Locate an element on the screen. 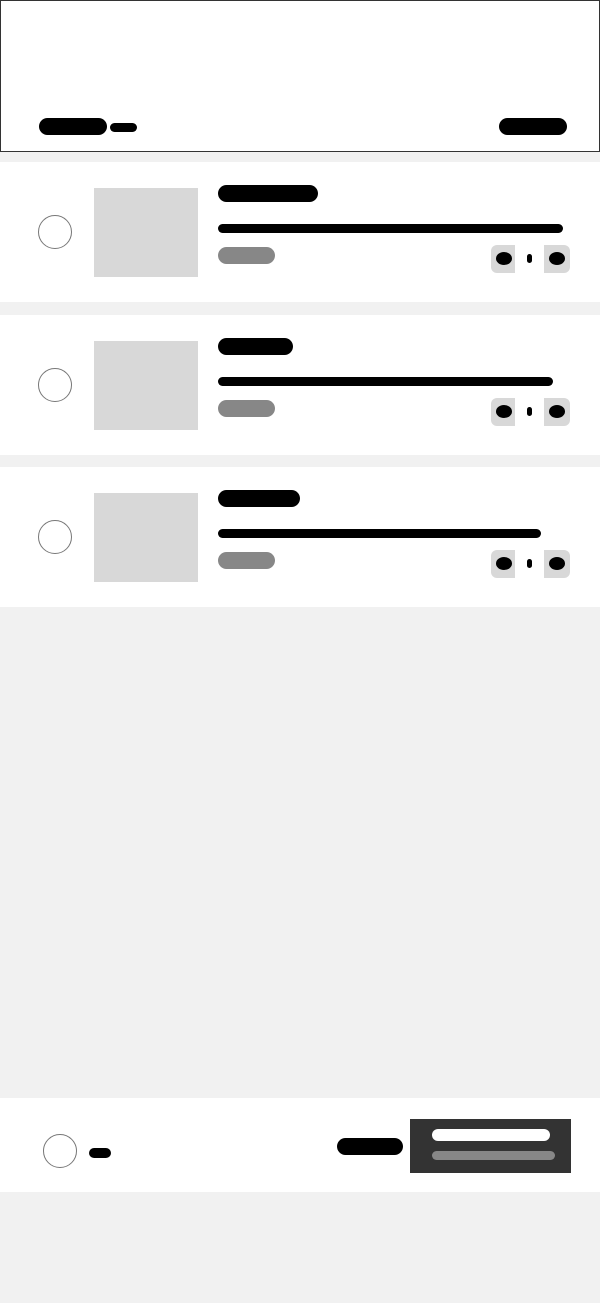 The height and width of the screenshot is (1303, 600). select-all-radio is located at coordinates (60, 1151).